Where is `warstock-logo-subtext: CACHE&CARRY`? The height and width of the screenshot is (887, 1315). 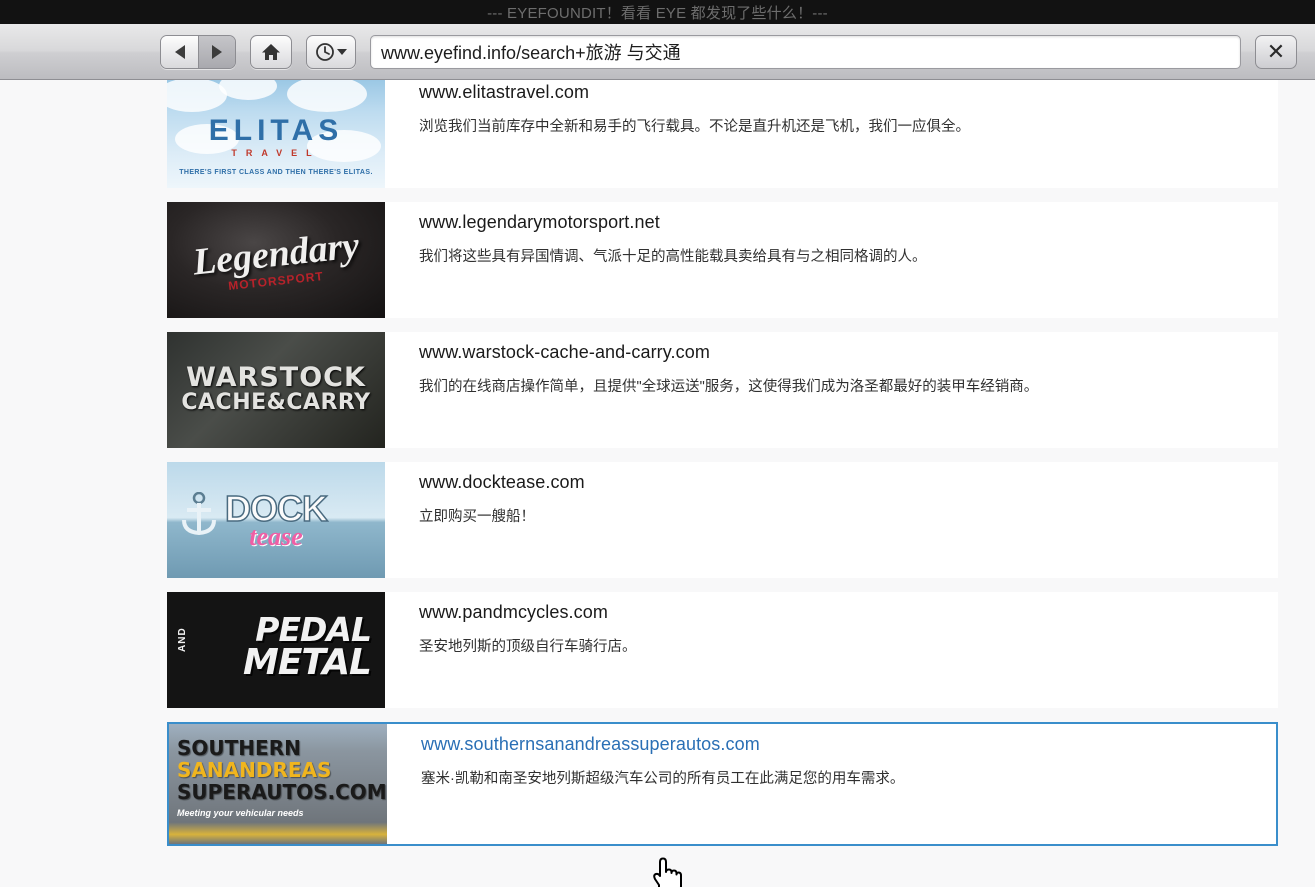
warstock-logo-subtext: CACHE&CARRY is located at coordinates (276, 402).